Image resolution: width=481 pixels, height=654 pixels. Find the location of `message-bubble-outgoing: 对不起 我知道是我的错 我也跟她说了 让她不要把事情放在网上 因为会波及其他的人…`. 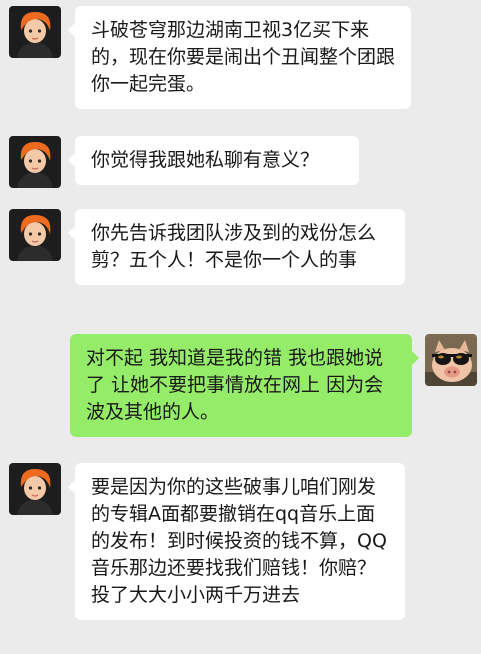

message-bubble-outgoing: 对不起 我知道是我的错 我也跟她说了 让她不要把事情放在网上 因为会波及其他的人… is located at coordinates (244, 385).